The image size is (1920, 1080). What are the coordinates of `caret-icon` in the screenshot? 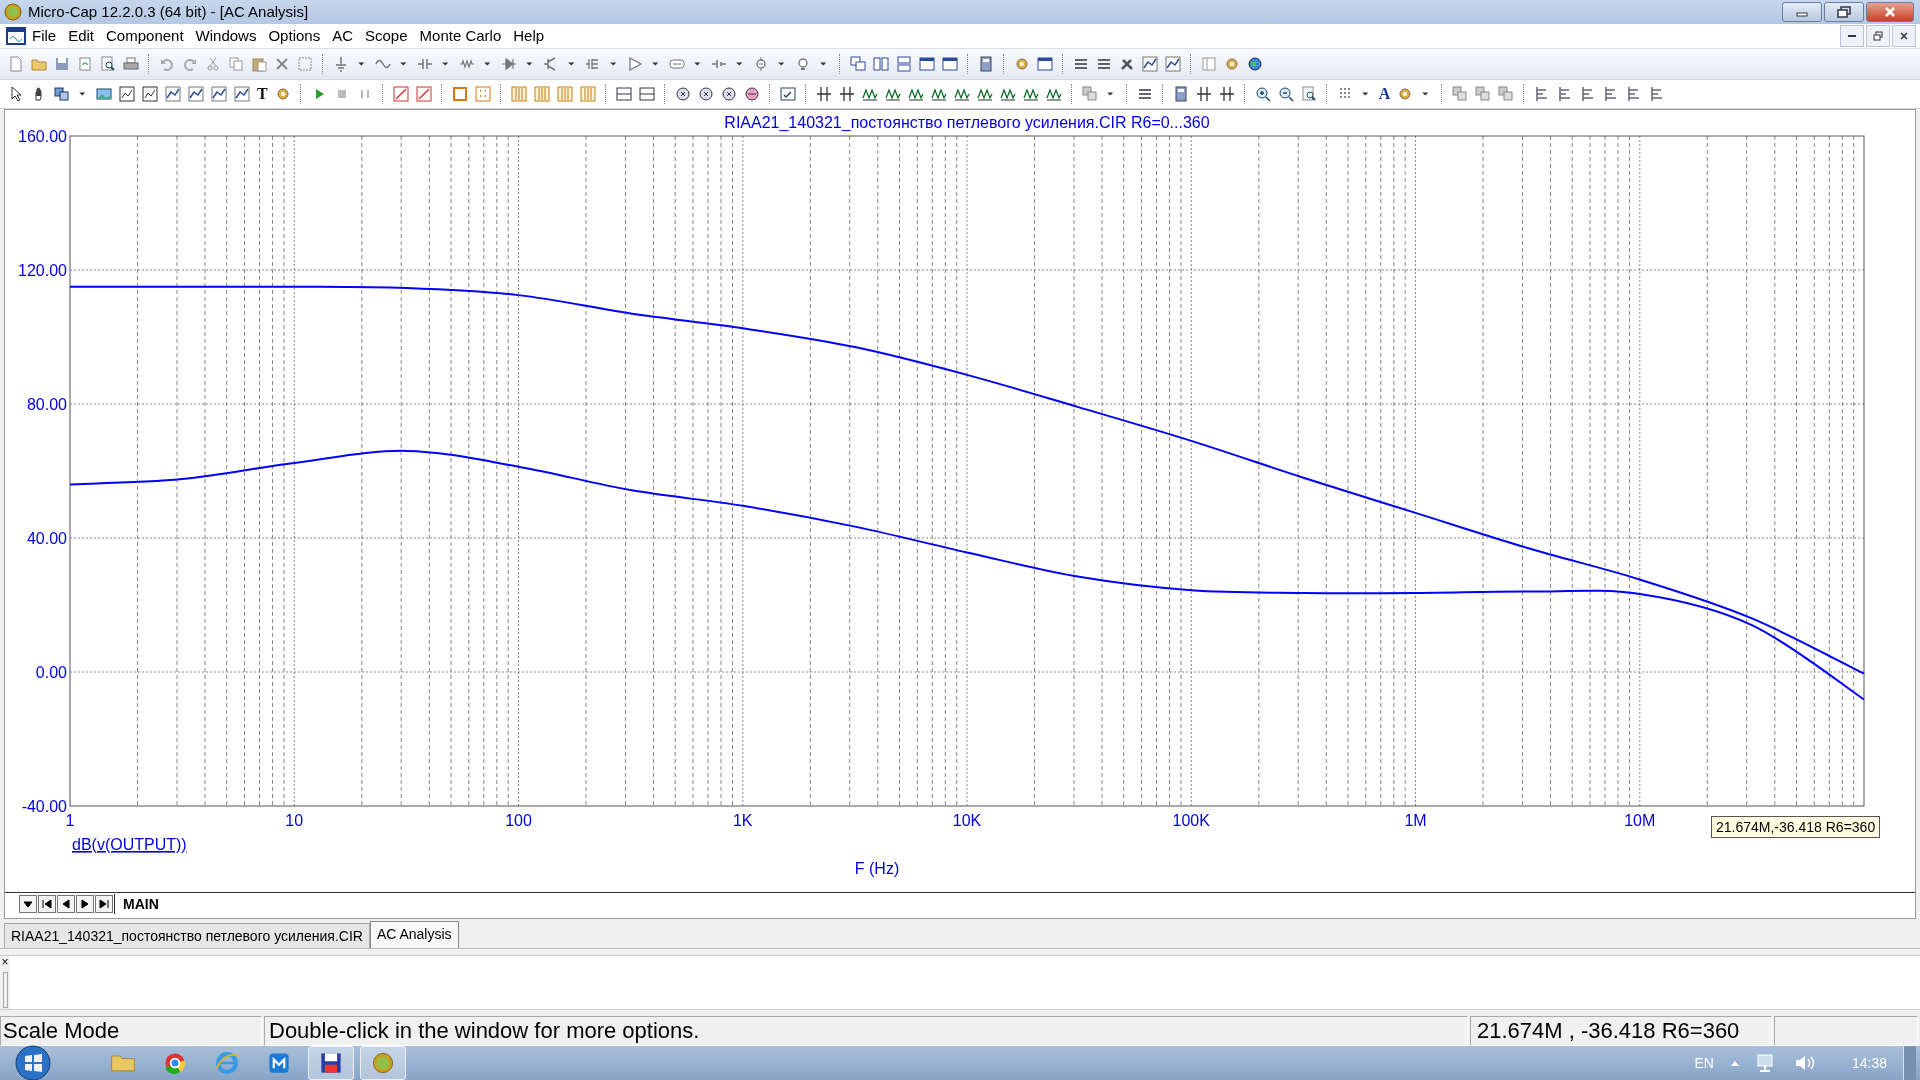 It's located at (28, 904).